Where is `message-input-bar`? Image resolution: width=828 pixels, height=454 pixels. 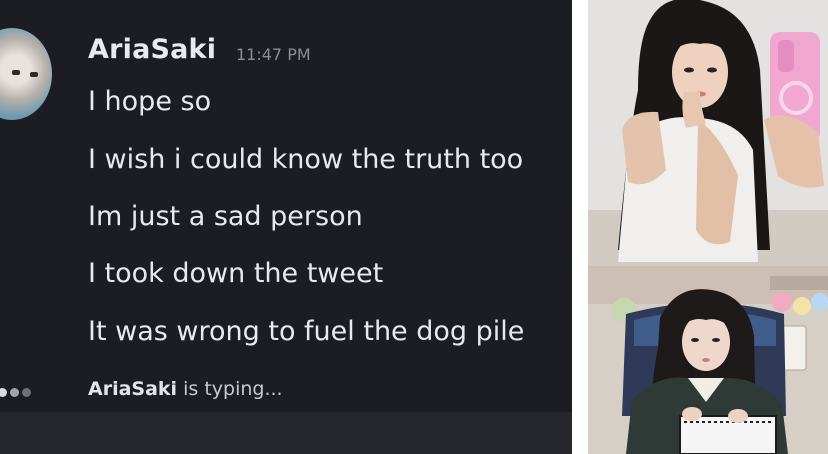
message-input-bar is located at coordinates (286, 433).